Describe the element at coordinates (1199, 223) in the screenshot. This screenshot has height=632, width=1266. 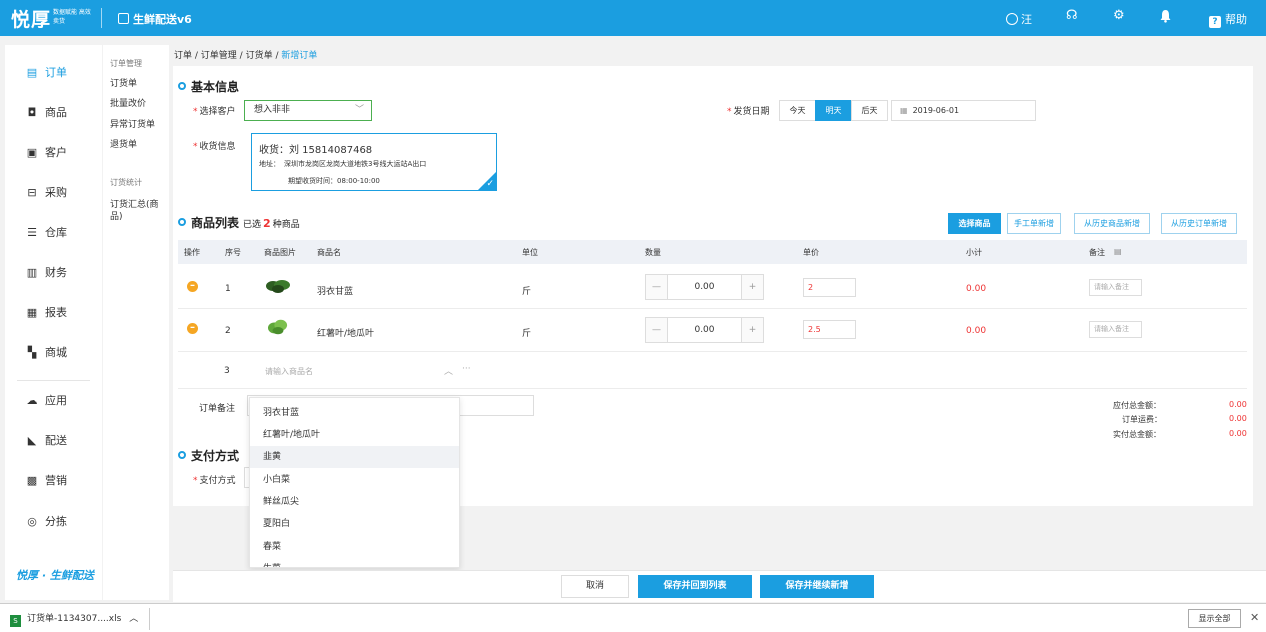
I see `history-order-add-button: 从历史订单新增` at that location.